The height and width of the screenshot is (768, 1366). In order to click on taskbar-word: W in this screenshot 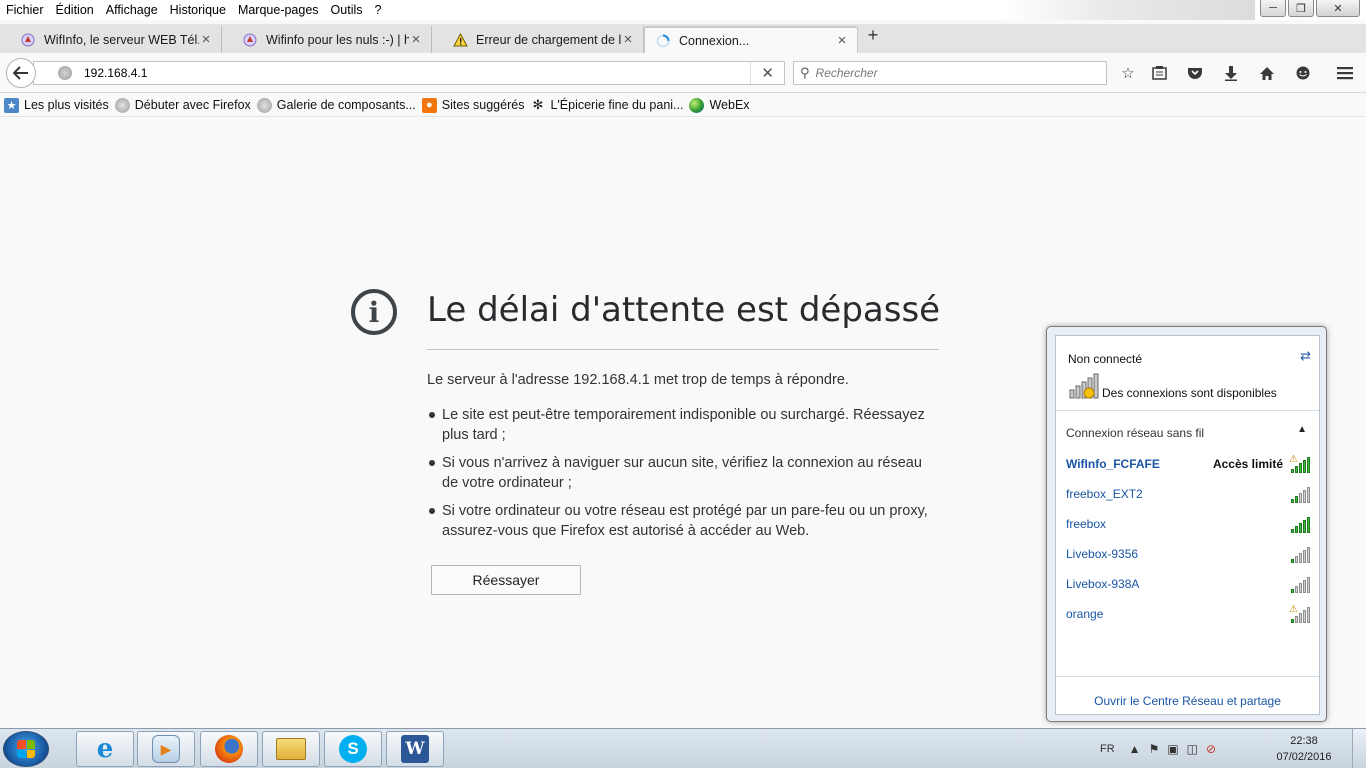, I will do `click(415, 749)`.